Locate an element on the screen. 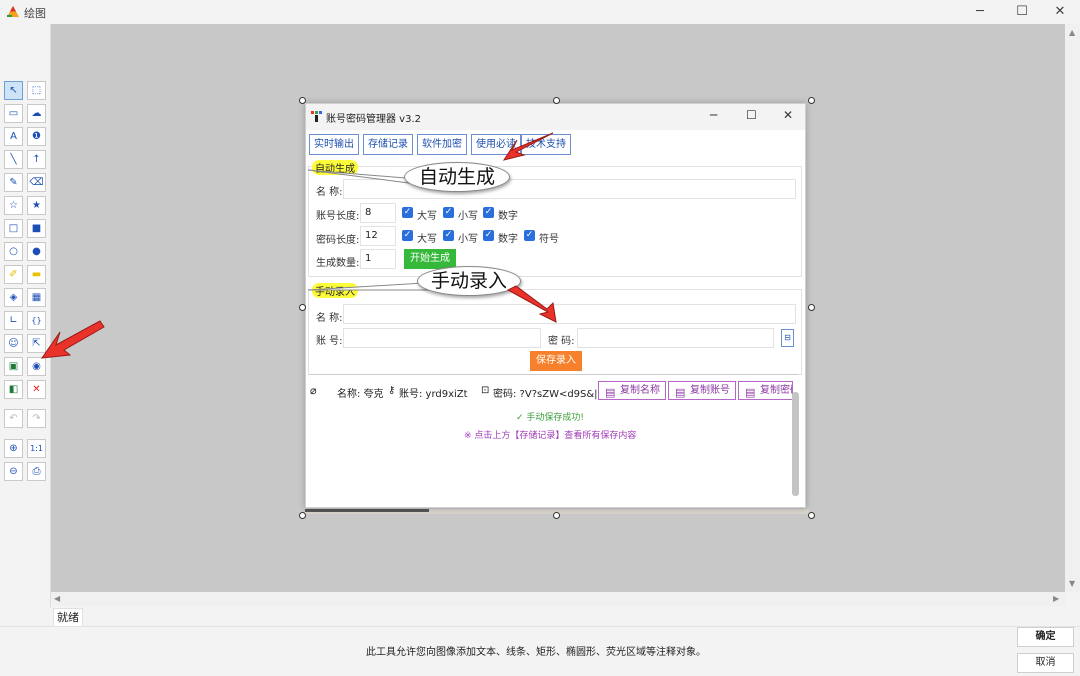 The height and width of the screenshot is (676, 1080). status-text: 就绪 is located at coordinates (68, 617).